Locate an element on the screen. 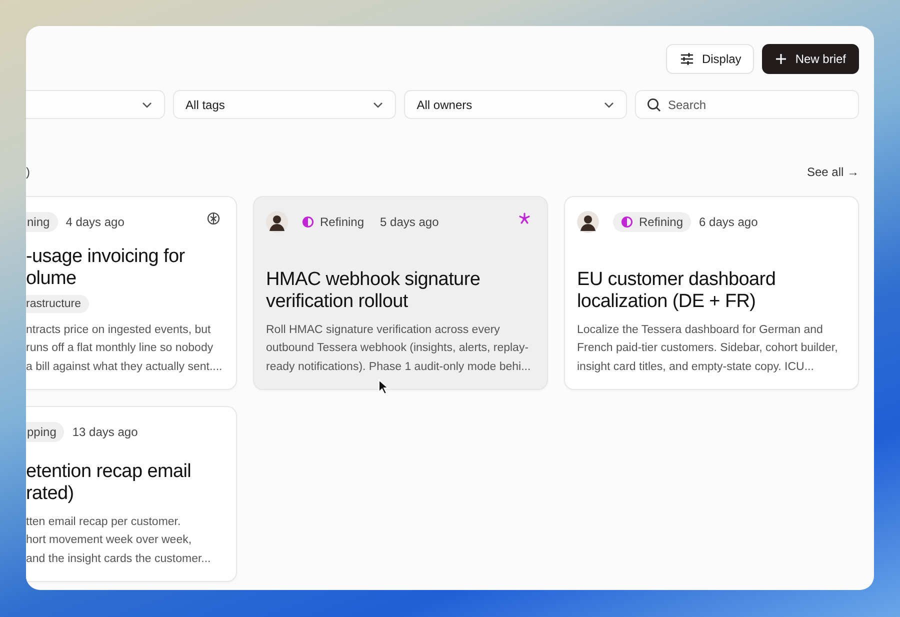 The height and width of the screenshot is (617, 900). time-label: 6 days ago is located at coordinates (728, 222).